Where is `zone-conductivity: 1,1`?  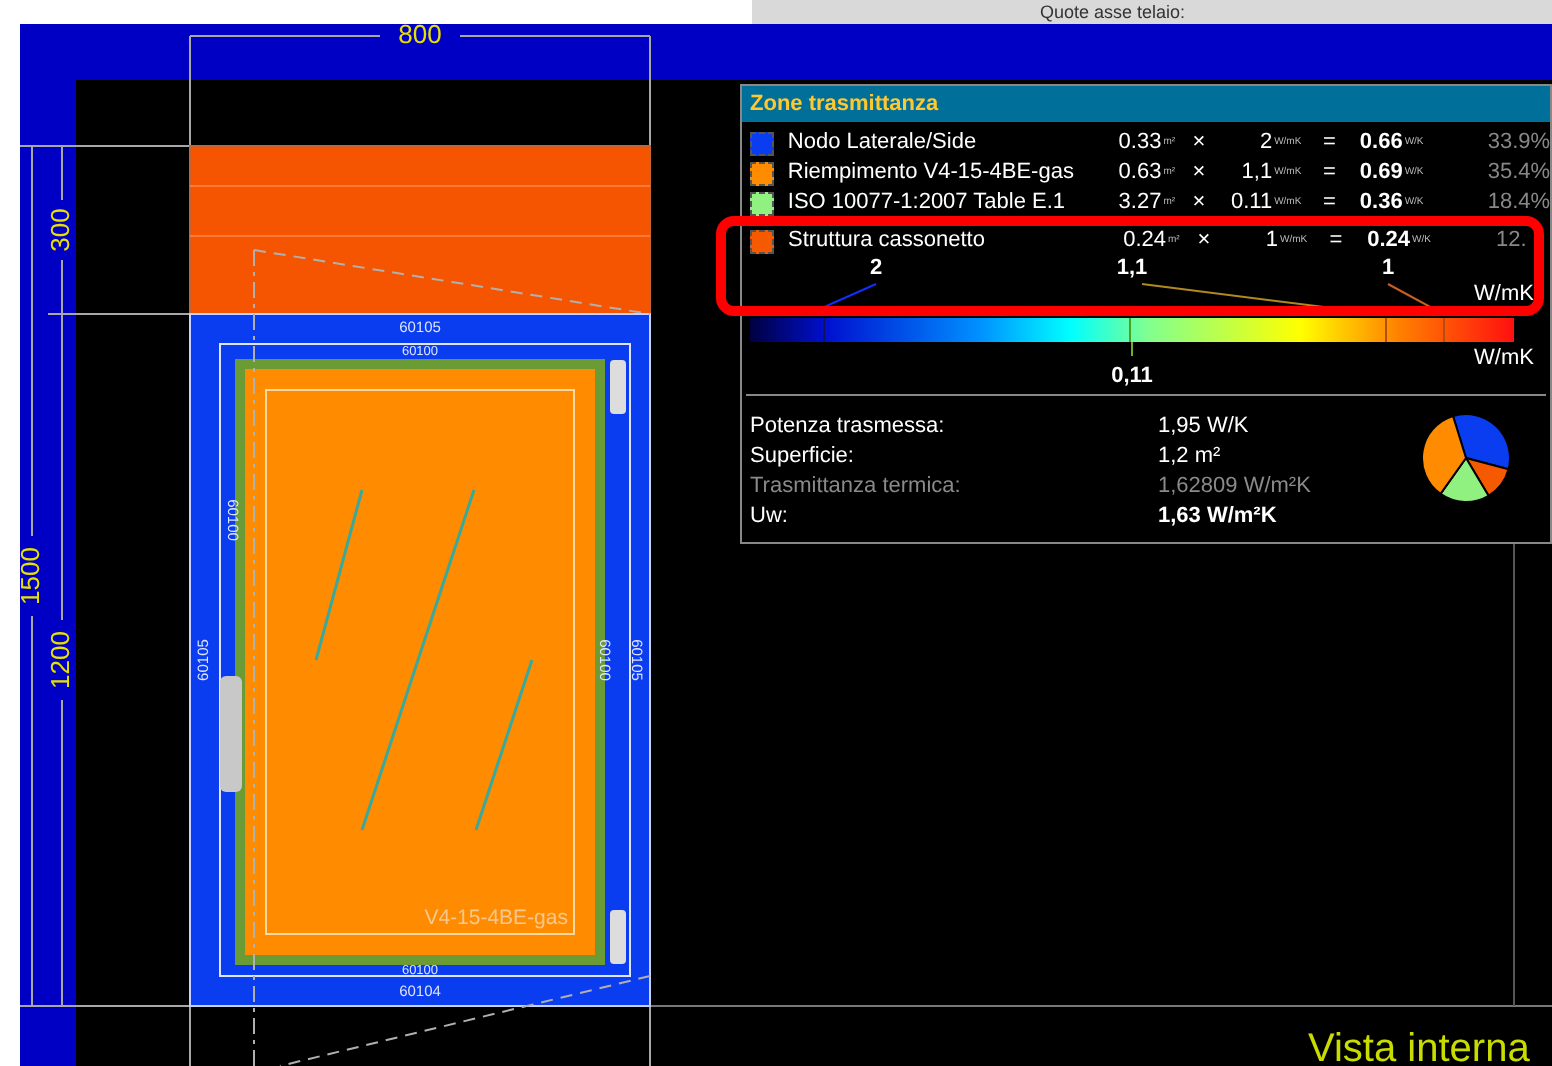
zone-conductivity: 1,1 is located at coordinates (1256, 173).